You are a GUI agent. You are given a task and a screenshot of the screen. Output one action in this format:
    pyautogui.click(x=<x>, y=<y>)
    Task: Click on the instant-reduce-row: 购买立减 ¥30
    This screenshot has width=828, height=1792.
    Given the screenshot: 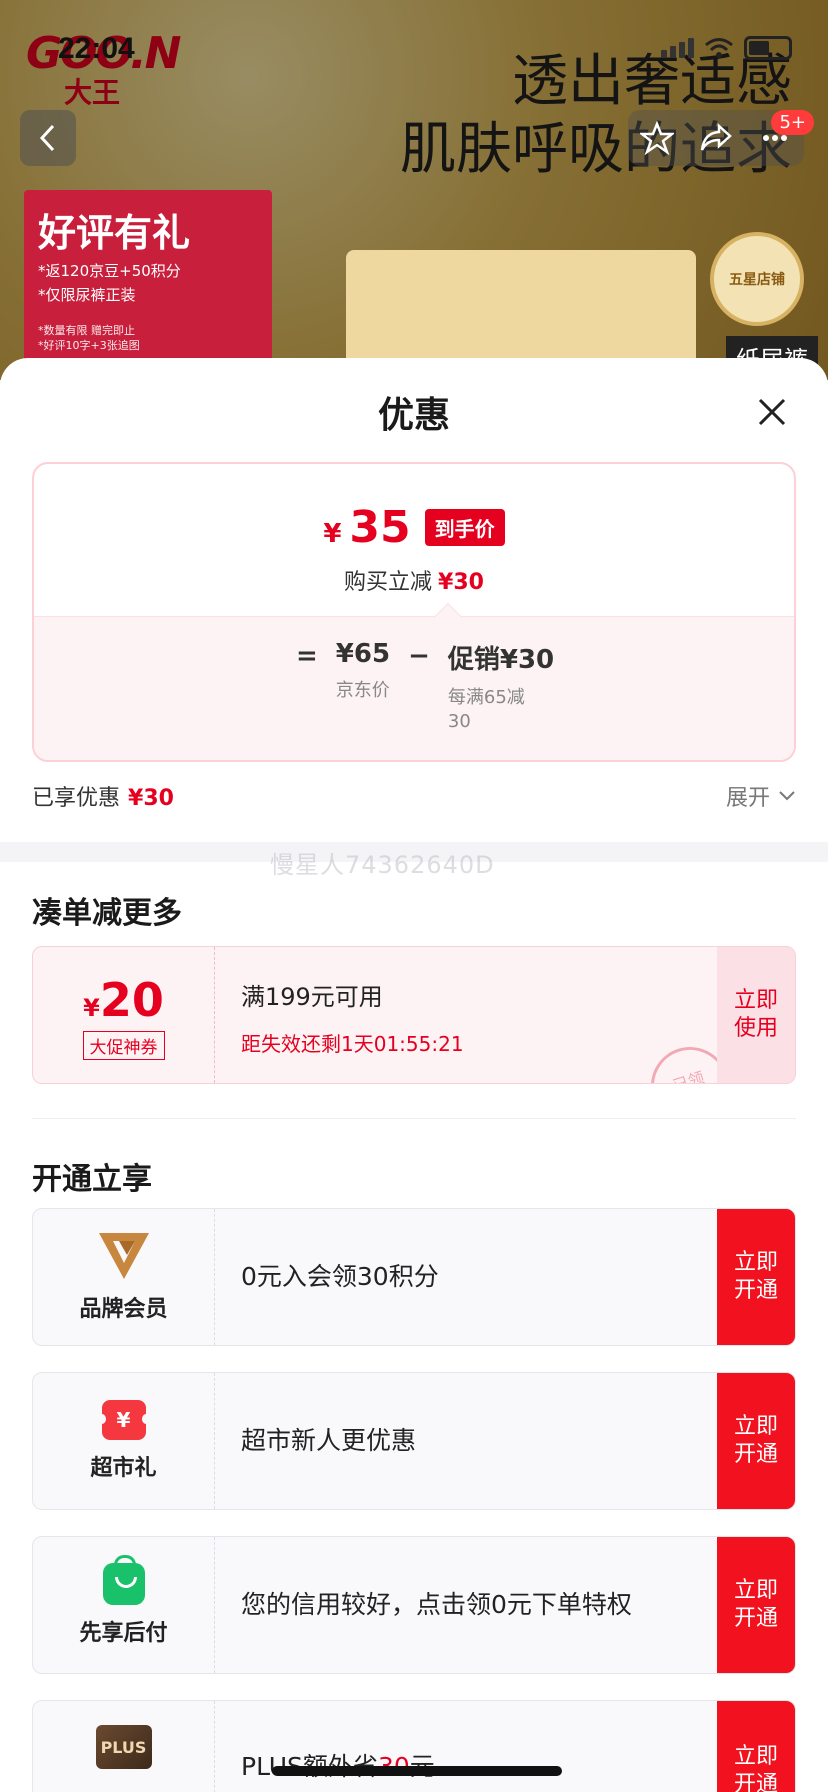 What is the action you would take?
    pyautogui.click(x=414, y=580)
    